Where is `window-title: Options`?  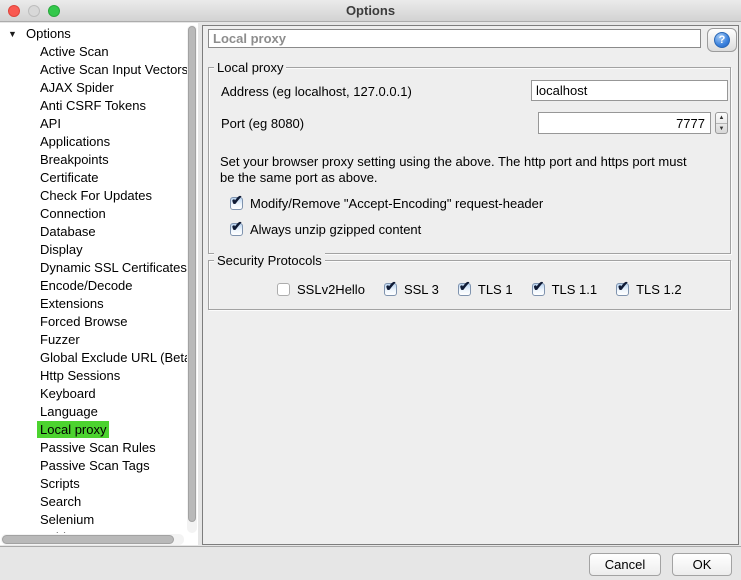 window-title: Options is located at coordinates (370, 10).